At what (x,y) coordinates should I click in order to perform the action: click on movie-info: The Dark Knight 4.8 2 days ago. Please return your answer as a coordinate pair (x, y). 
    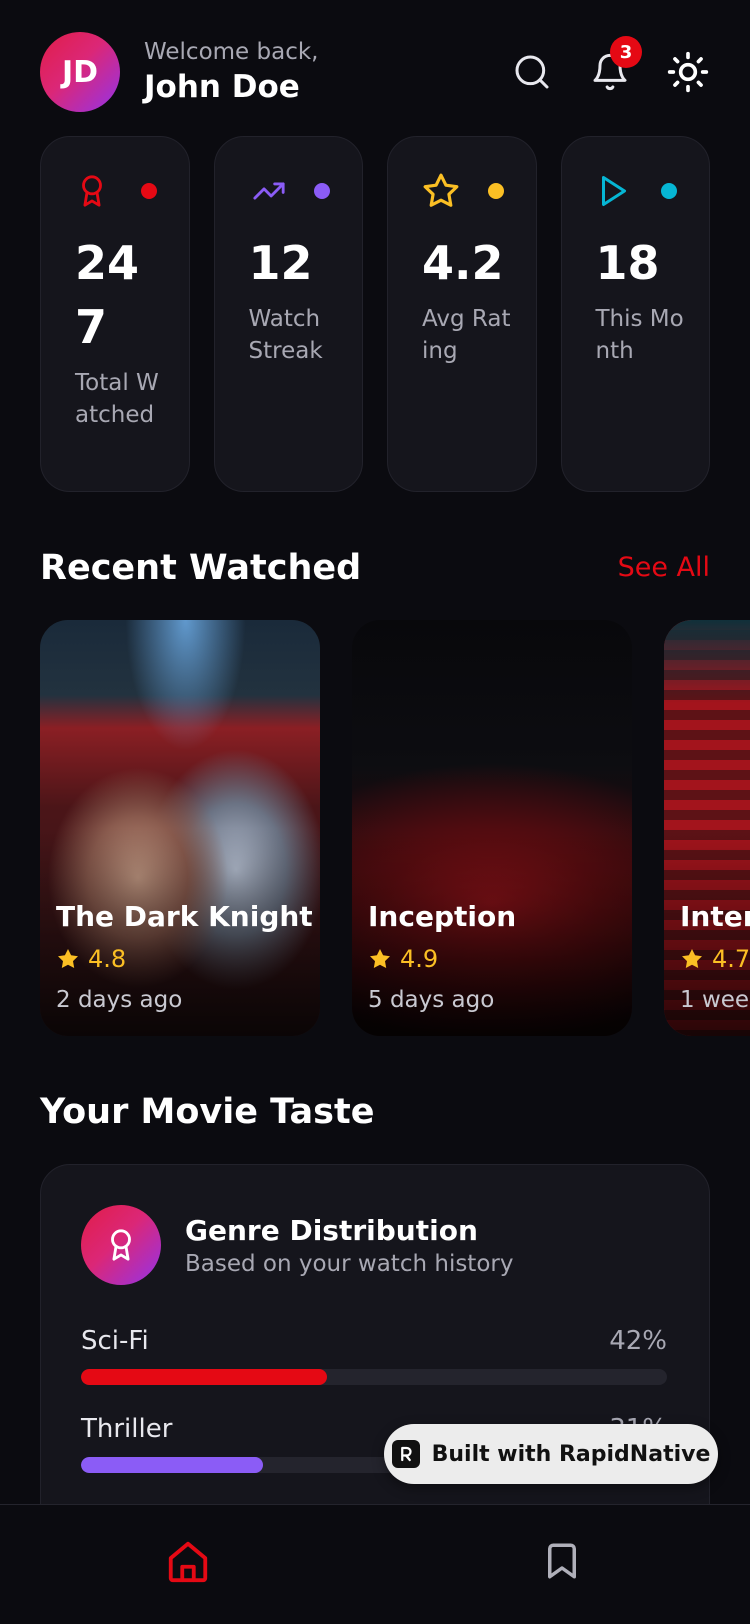
    Looking at the image, I should click on (184, 956).